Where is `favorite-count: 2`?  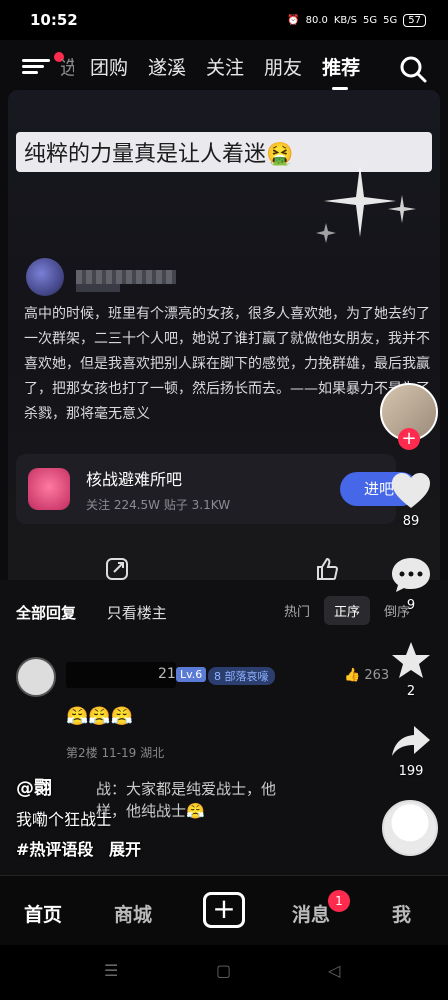 favorite-count: 2 is located at coordinates (411, 691).